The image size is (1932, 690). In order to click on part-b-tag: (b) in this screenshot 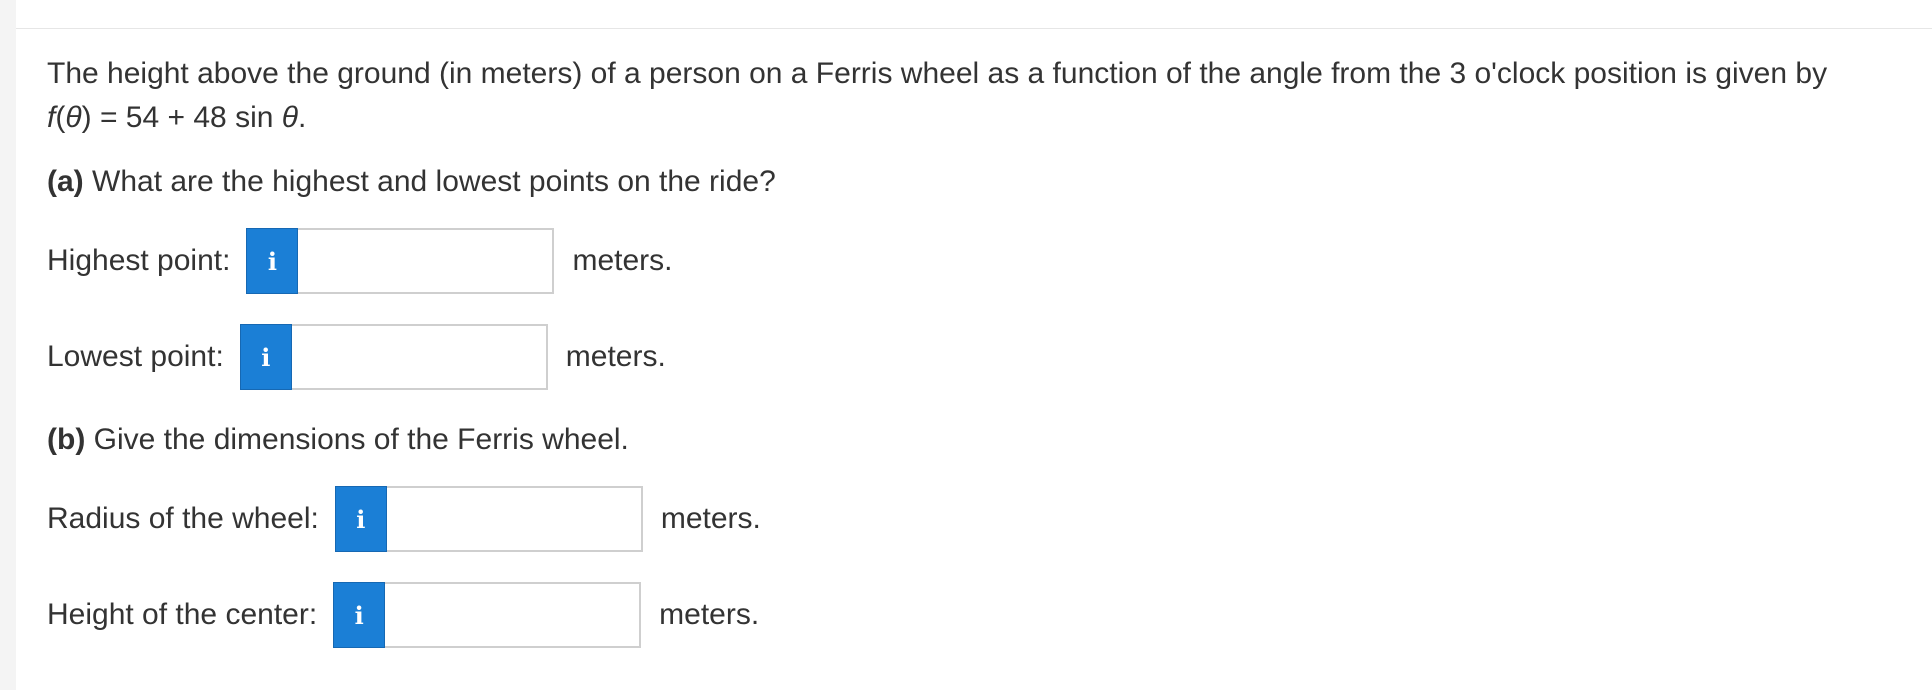, I will do `click(66, 439)`.